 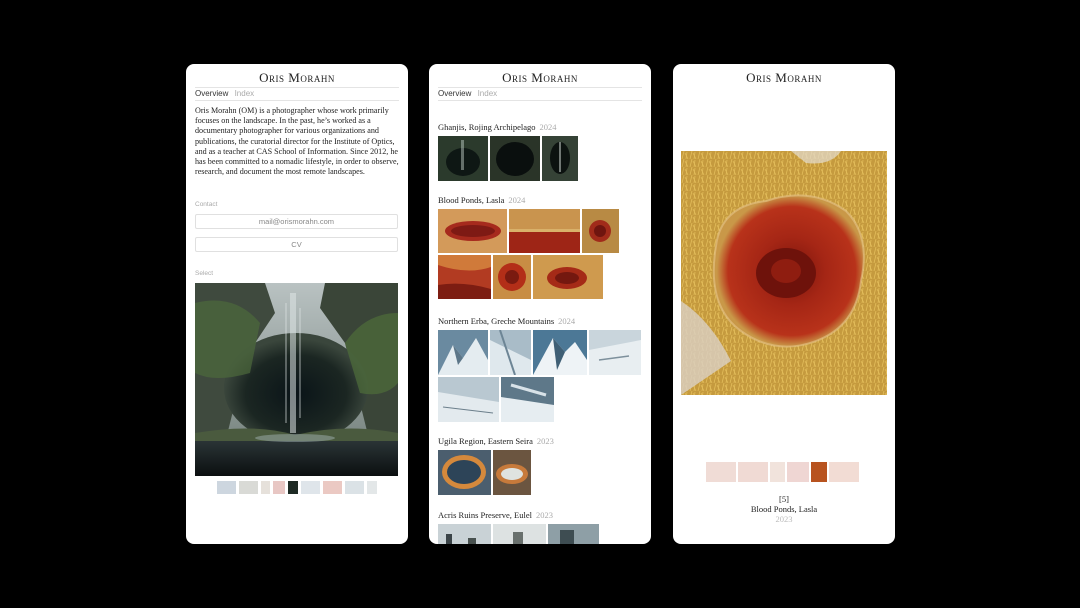 I want to click on series-item: Northern Erba, Greche Mountains 2024, so click(x=539, y=369).